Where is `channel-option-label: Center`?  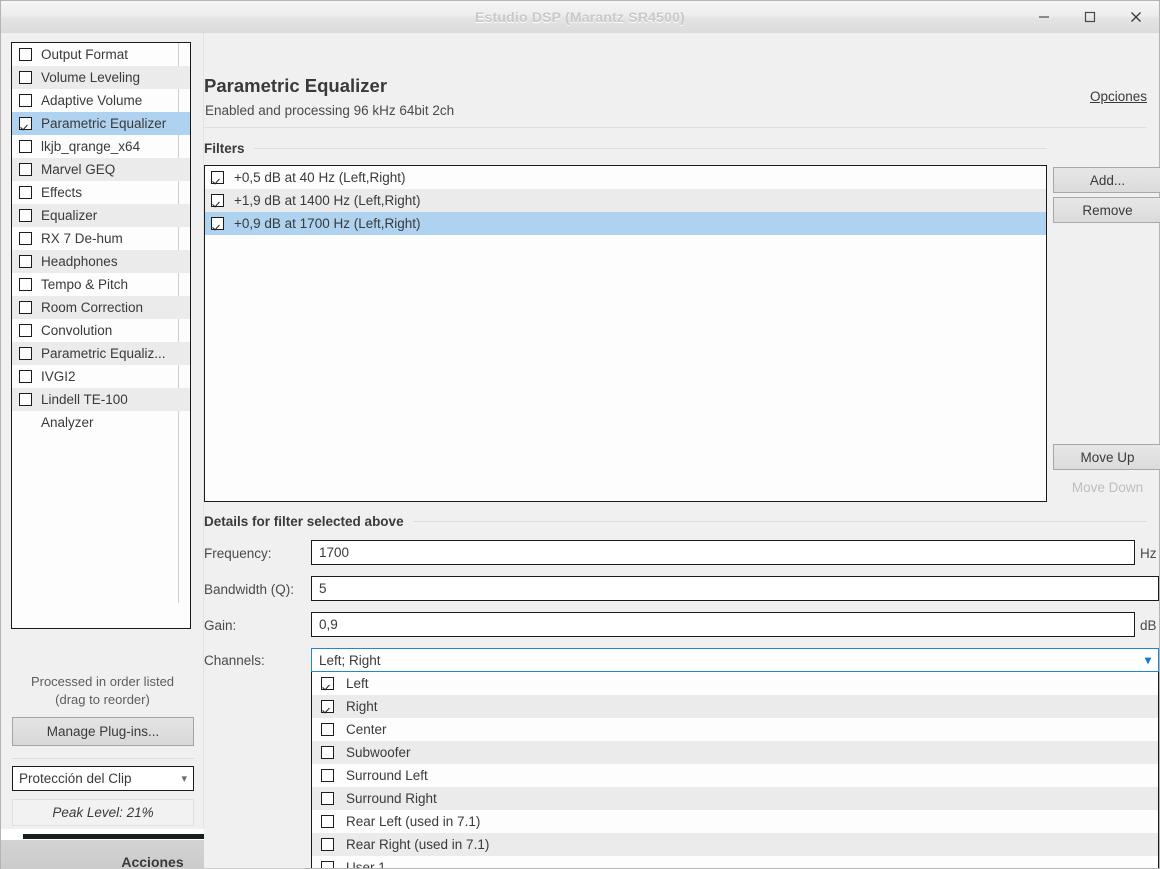 channel-option-label: Center is located at coordinates (366, 729).